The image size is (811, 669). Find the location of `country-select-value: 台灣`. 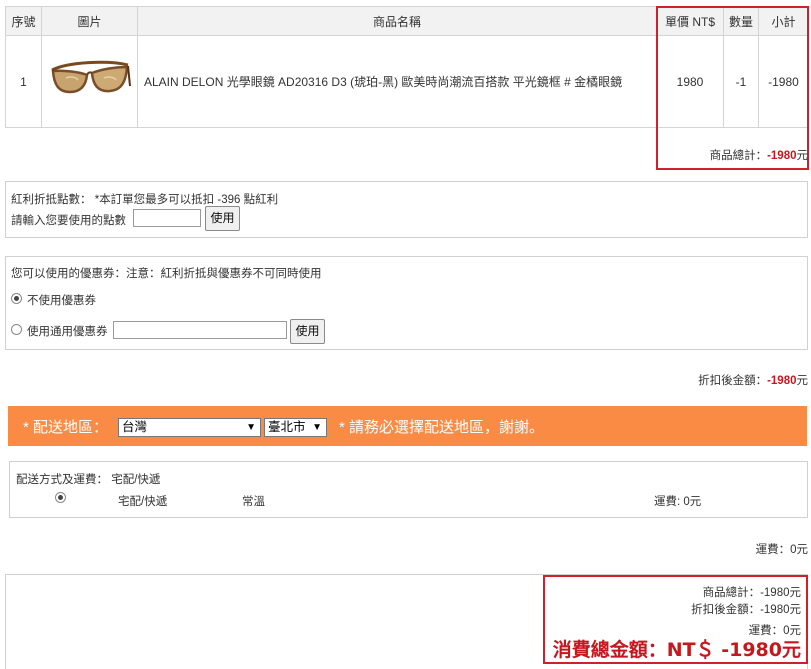

country-select-value: 台灣 is located at coordinates (135, 427).